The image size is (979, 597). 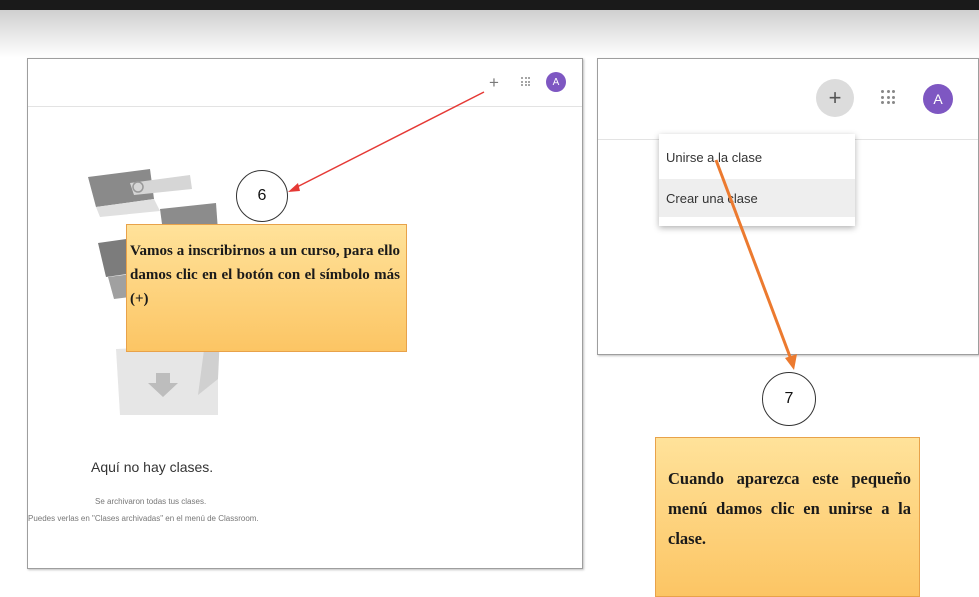 I want to click on red-arrow, so click(x=388, y=140).